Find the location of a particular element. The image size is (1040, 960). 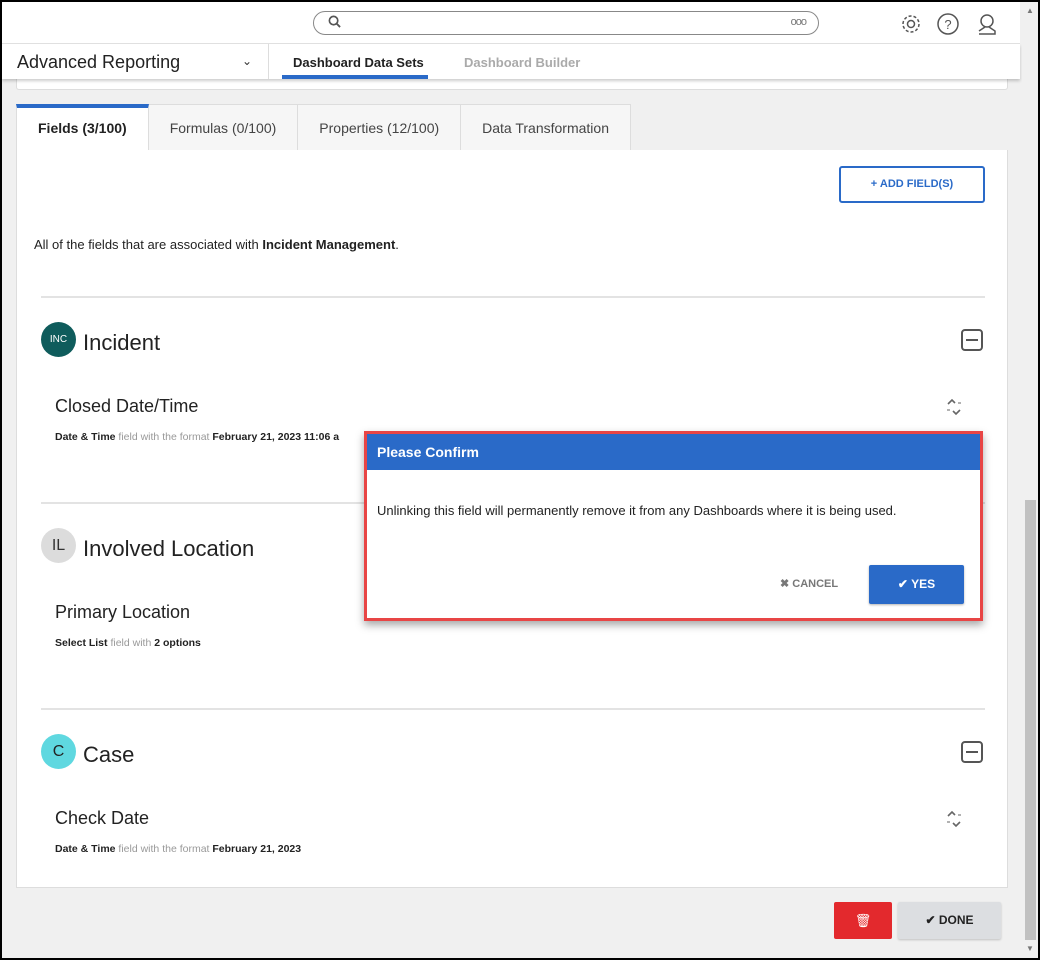

scrollbar: ▲ ▼ is located at coordinates (1030, 480).